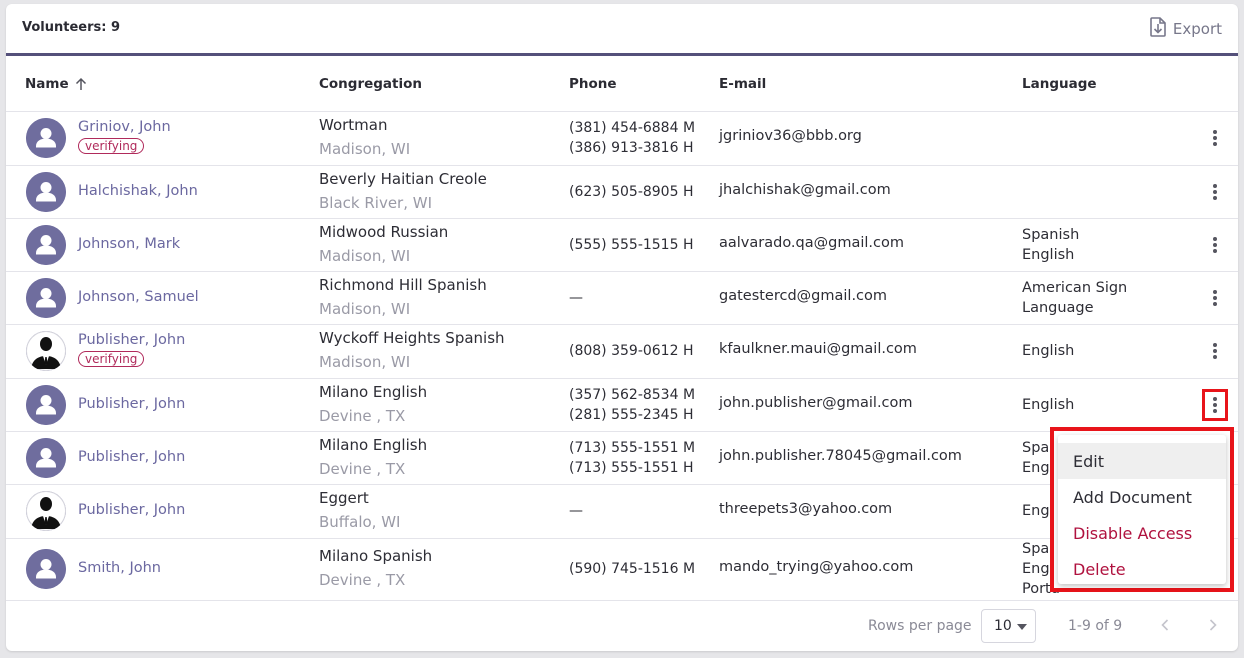 This screenshot has height=658, width=1244. I want to click on volunteer-name-link: Johnson, Samuel, so click(138, 297).